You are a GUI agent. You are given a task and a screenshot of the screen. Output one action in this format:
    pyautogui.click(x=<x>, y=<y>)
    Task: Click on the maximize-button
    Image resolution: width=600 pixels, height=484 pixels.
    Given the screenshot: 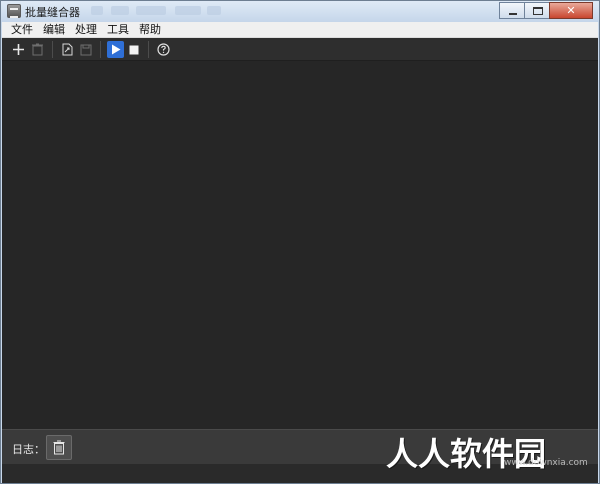 What is the action you would take?
    pyautogui.click(x=537, y=10)
    